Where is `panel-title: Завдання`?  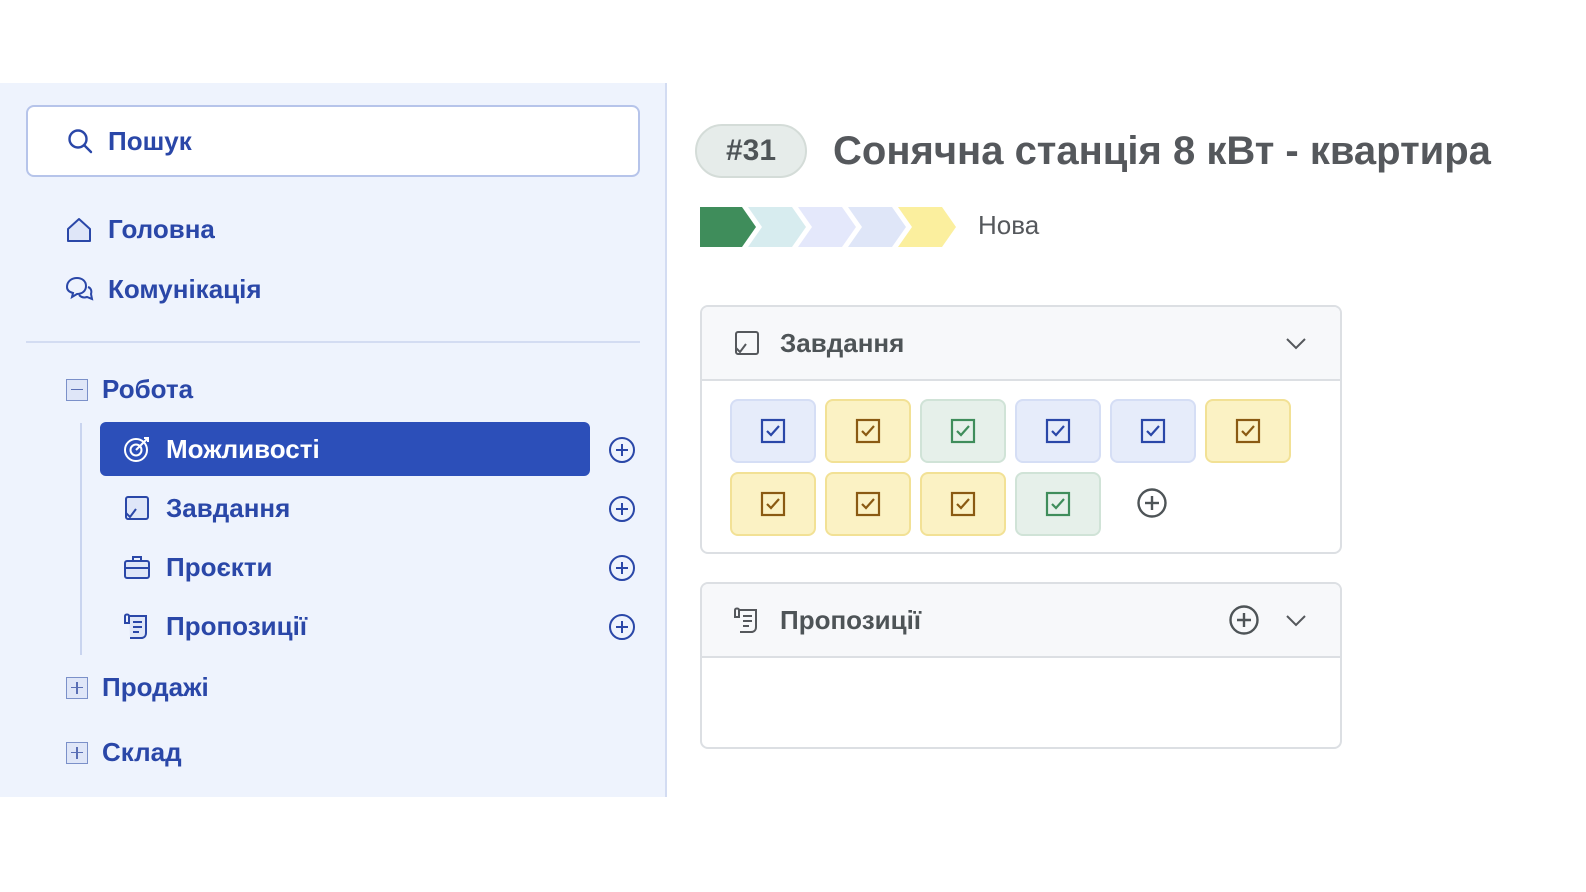
panel-title: Завдання is located at coordinates (842, 342).